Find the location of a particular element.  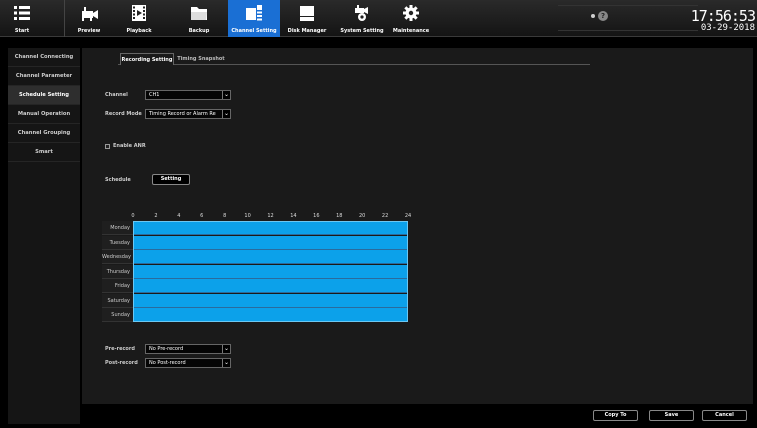

toolbar-system-setting: System Setting is located at coordinates (362, 18).